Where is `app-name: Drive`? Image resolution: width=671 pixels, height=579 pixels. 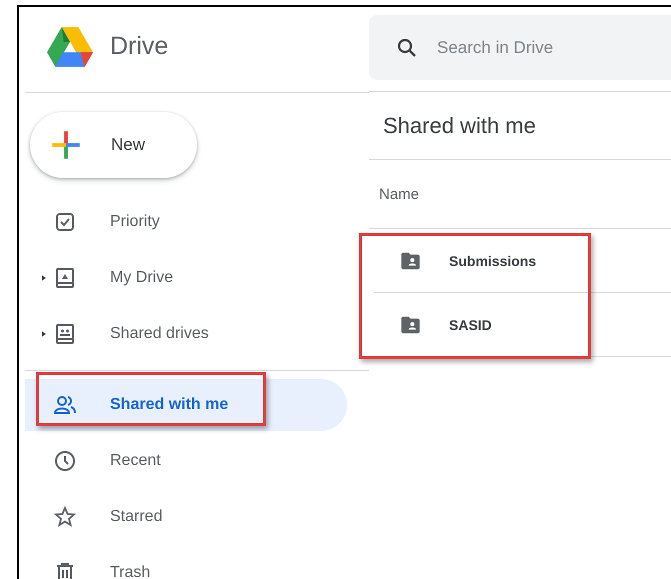 app-name: Drive is located at coordinates (139, 46).